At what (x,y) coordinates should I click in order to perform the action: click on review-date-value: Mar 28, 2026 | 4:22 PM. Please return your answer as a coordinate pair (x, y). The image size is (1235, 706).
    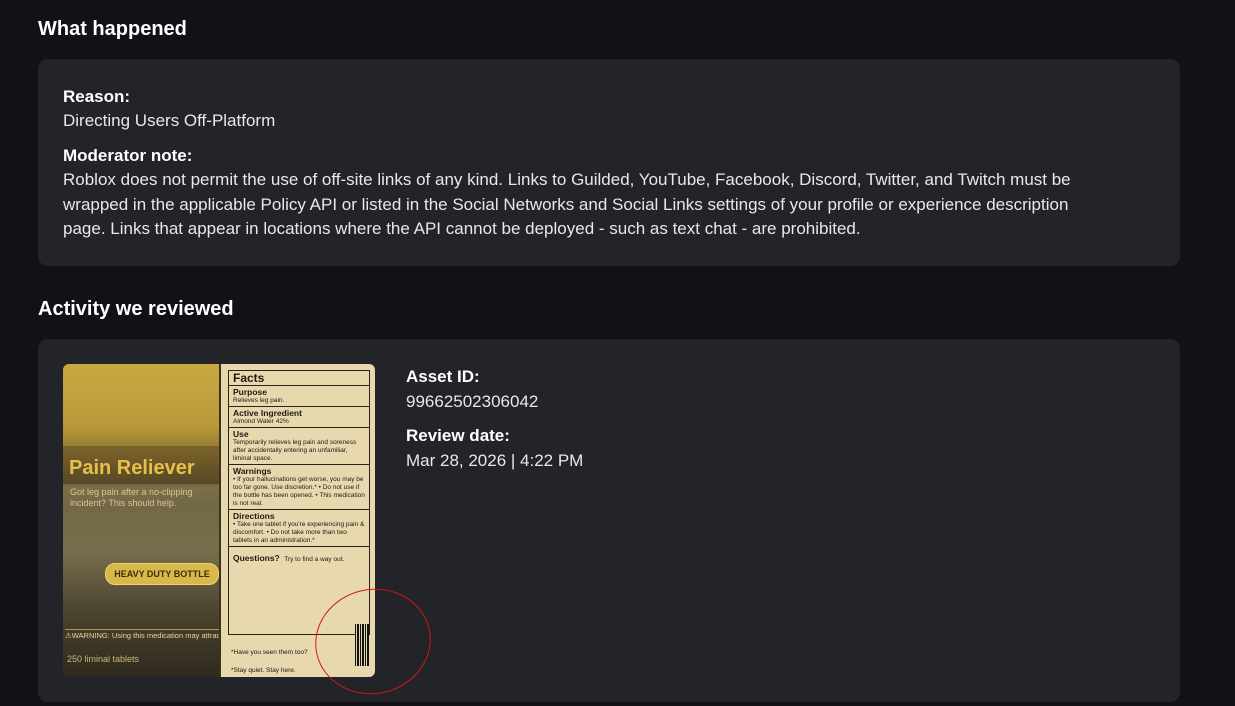
    Looking at the image, I should click on (495, 460).